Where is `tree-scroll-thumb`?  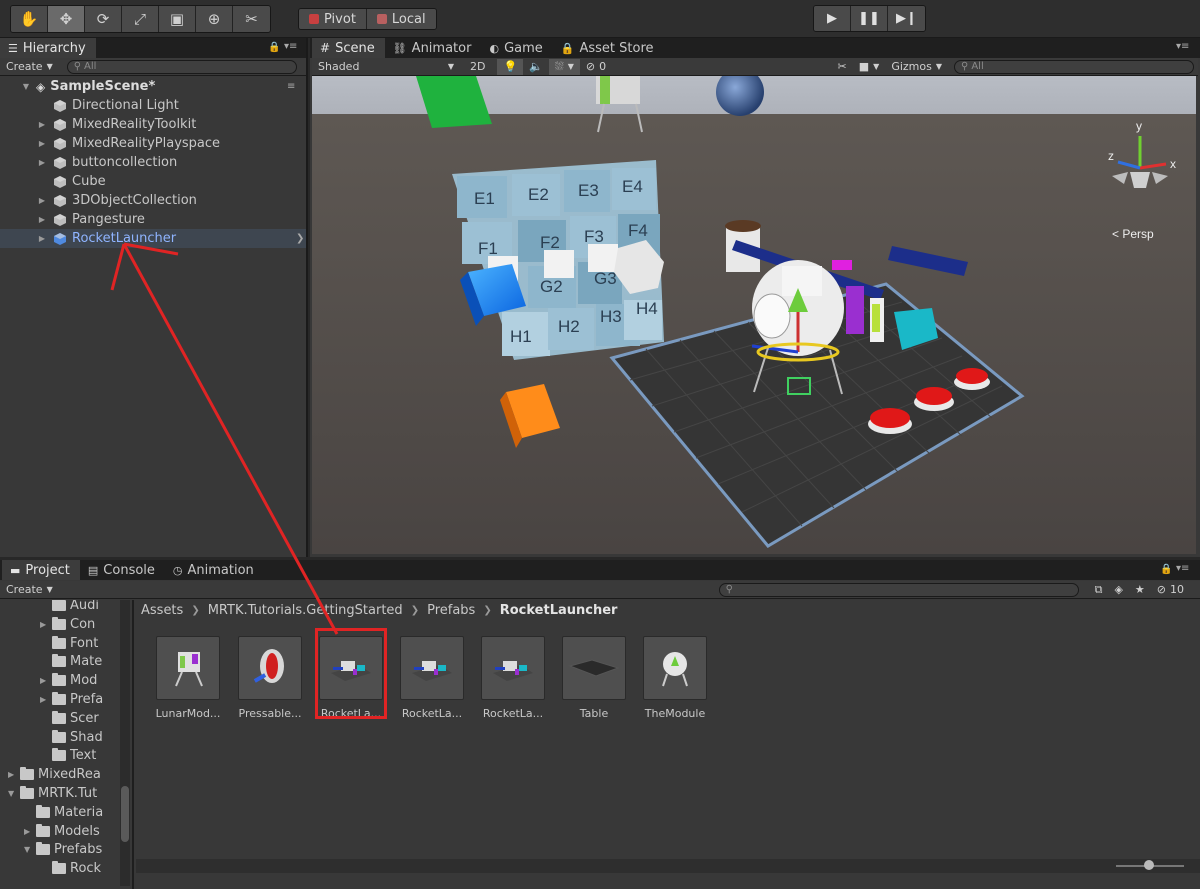 tree-scroll-thumb is located at coordinates (125, 814).